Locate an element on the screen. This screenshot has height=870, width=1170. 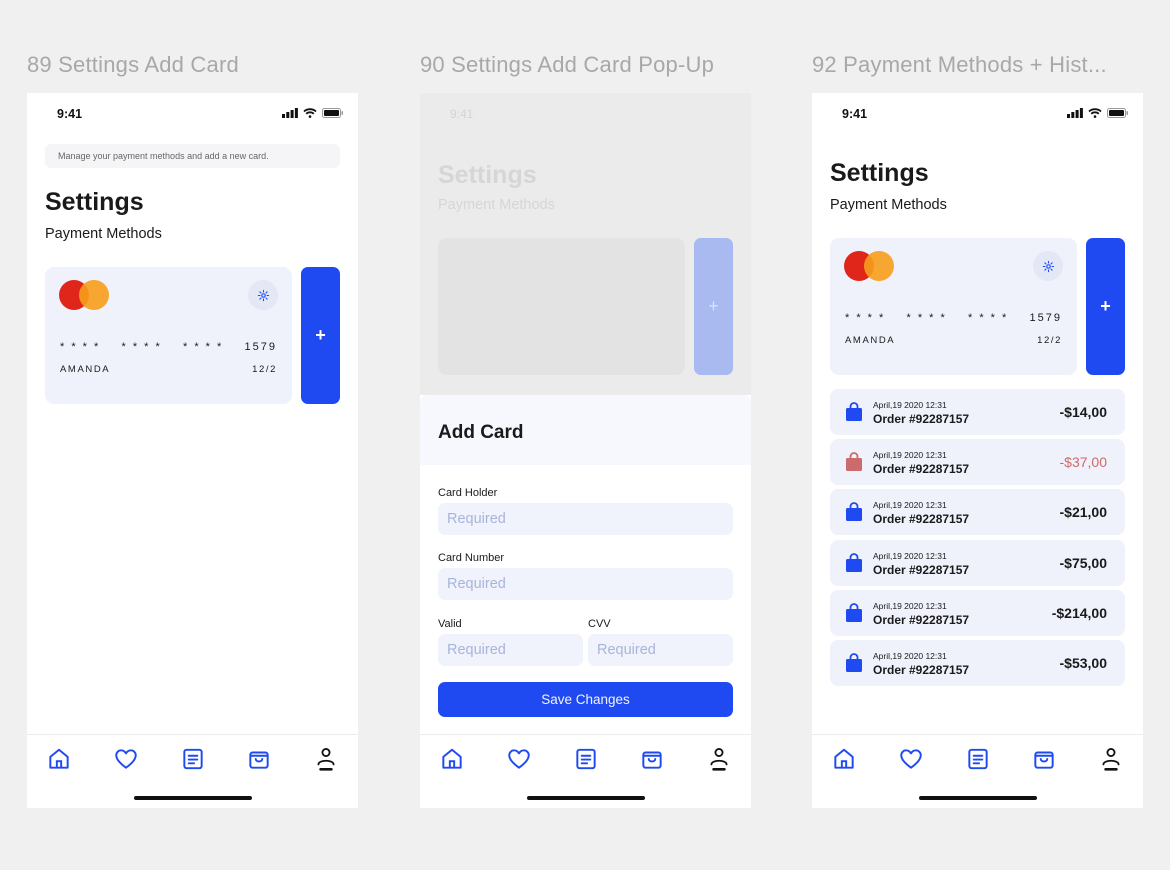
history-amount: -$21,00 is located at coordinates (1083, 512).